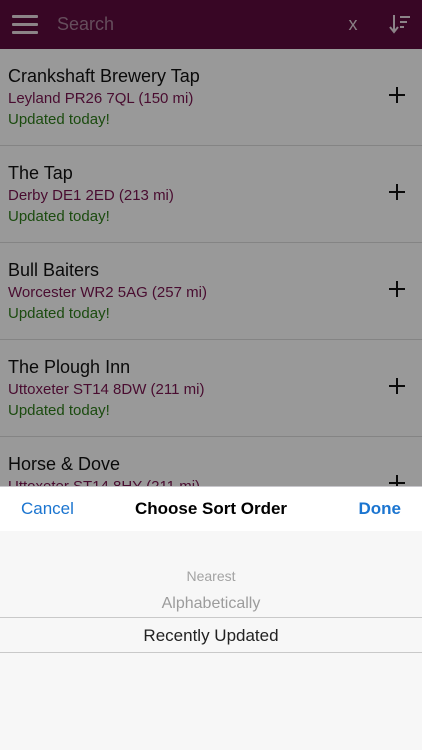 The image size is (422, 750). I want to click on cancel-button: Cancel, so click(47, 509).